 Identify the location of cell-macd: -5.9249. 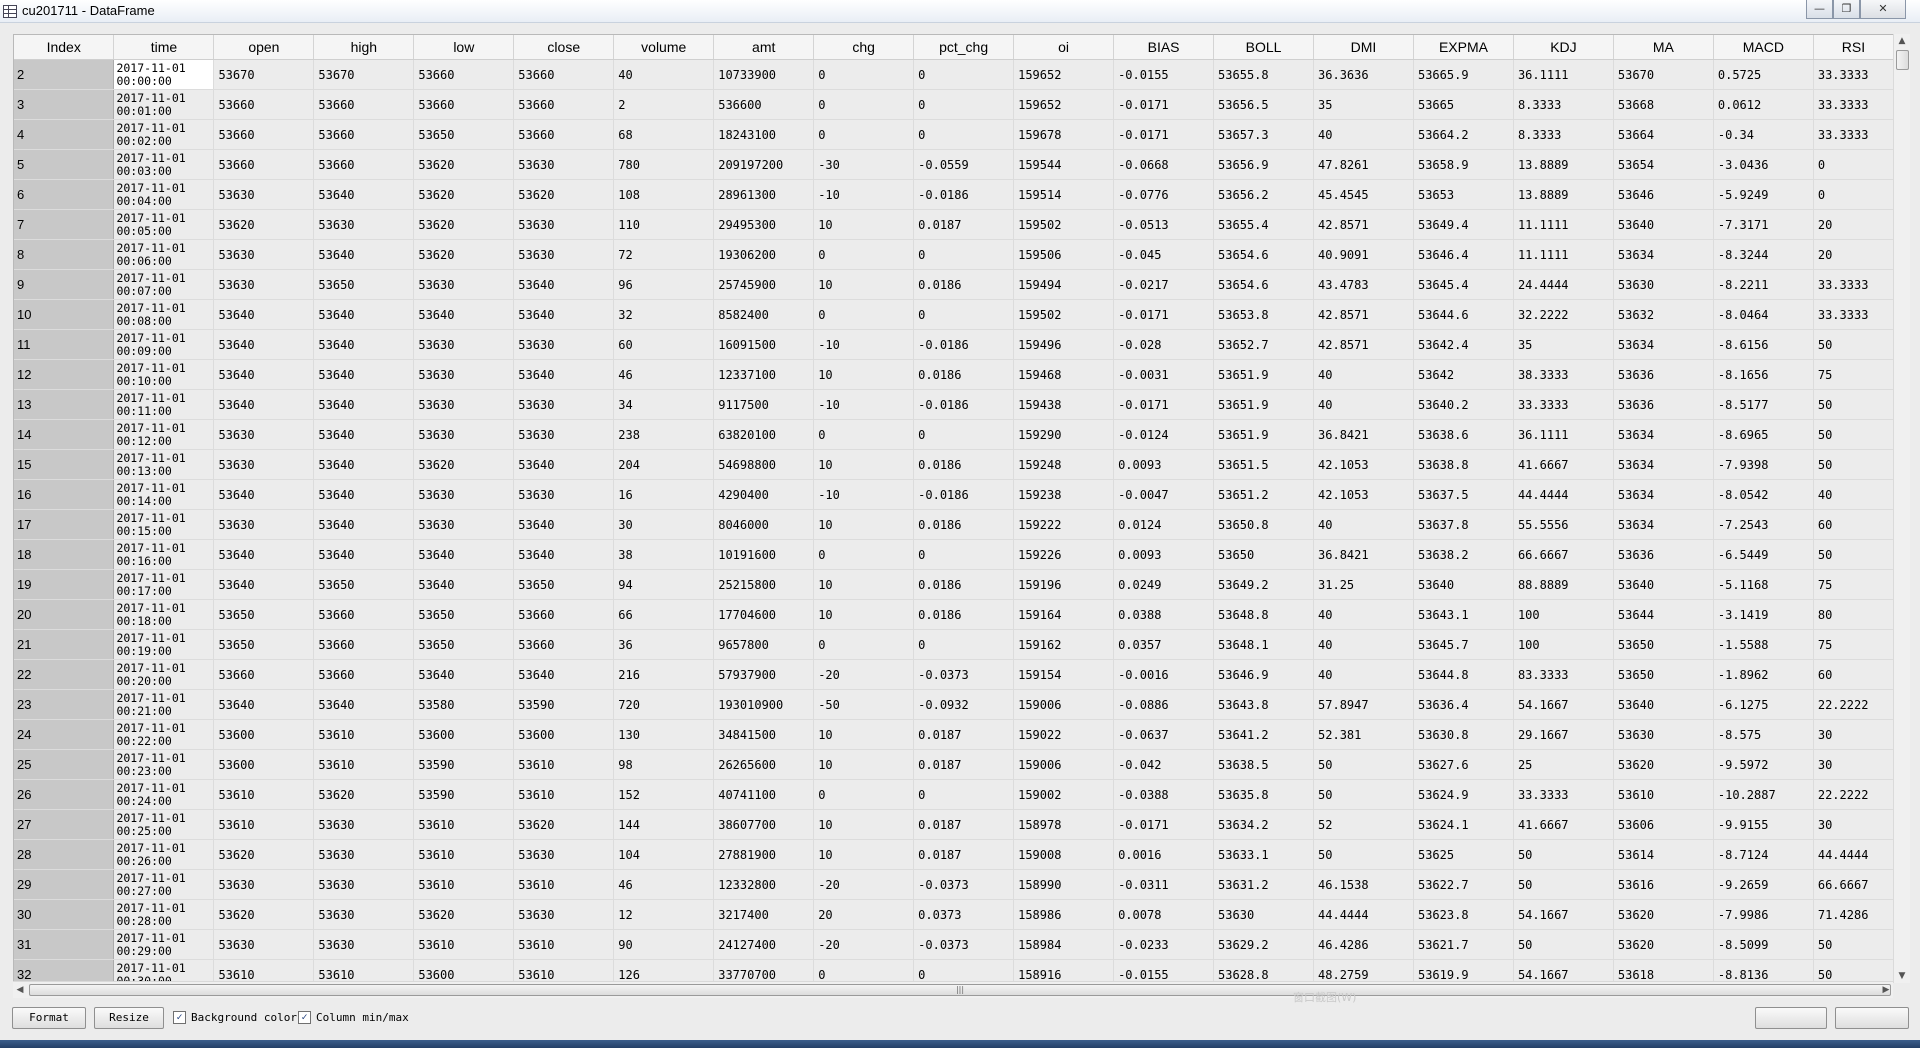
(1763, 194).